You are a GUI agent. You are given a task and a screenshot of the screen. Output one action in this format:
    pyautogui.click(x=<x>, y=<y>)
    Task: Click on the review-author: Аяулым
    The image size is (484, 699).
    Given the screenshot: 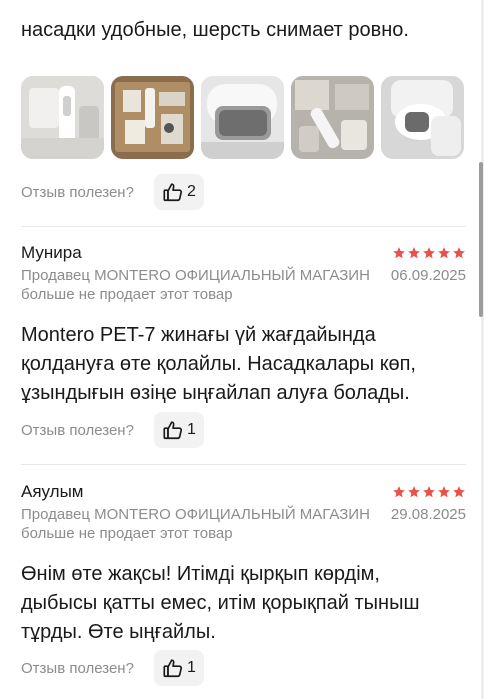 What is the action you would take?
    pyautogui.click(x=52, y=491)
    